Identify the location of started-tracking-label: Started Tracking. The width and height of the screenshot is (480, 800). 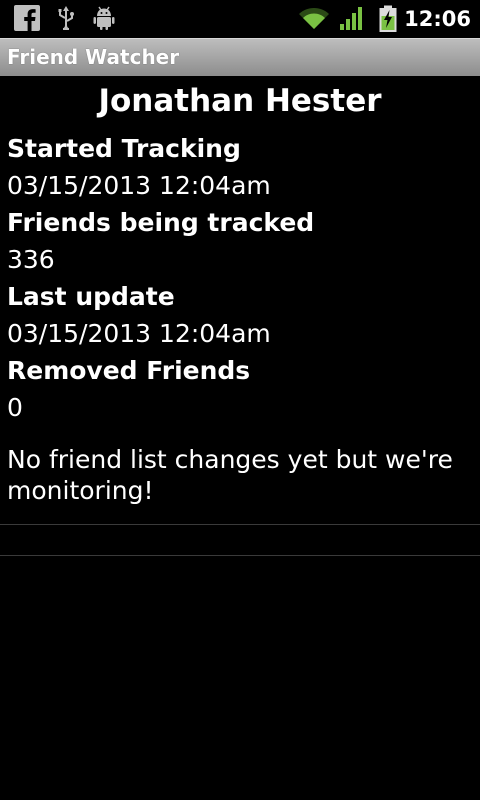
(124, 148).